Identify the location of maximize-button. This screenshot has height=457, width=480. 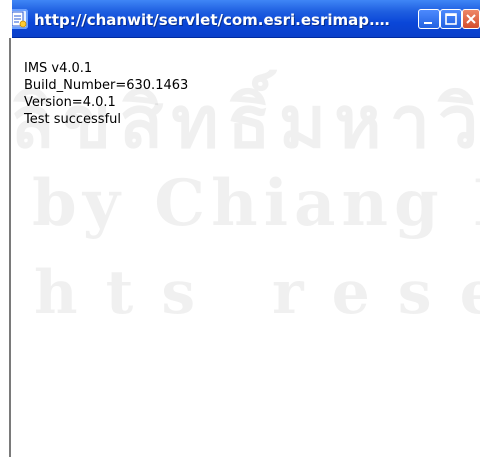
(451, 19).